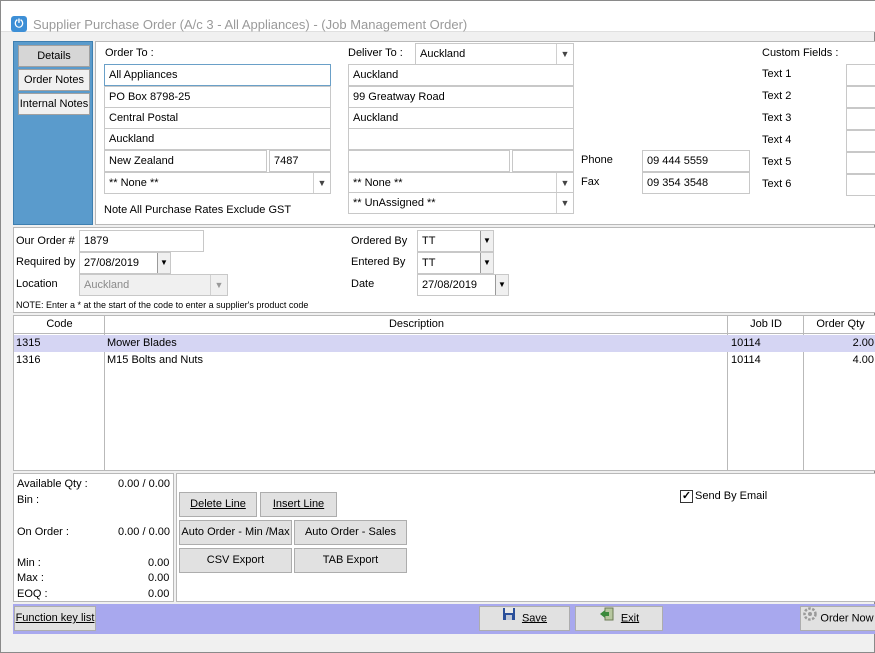  What do you see at coordinates (429, 161) in the screenshot?
I see `deliver-to-country` at bounding box center [429, 161].